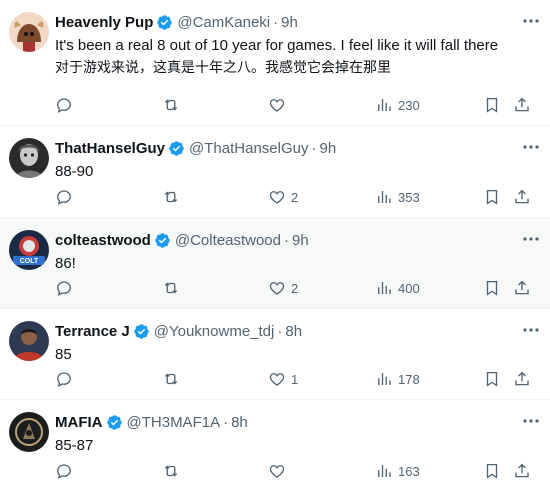 The width and height of the screenshot is (550, 495). Describe the element at coordinates (65, 263) in the screenshot. I see `tweet-text-line: 86!` at that location.